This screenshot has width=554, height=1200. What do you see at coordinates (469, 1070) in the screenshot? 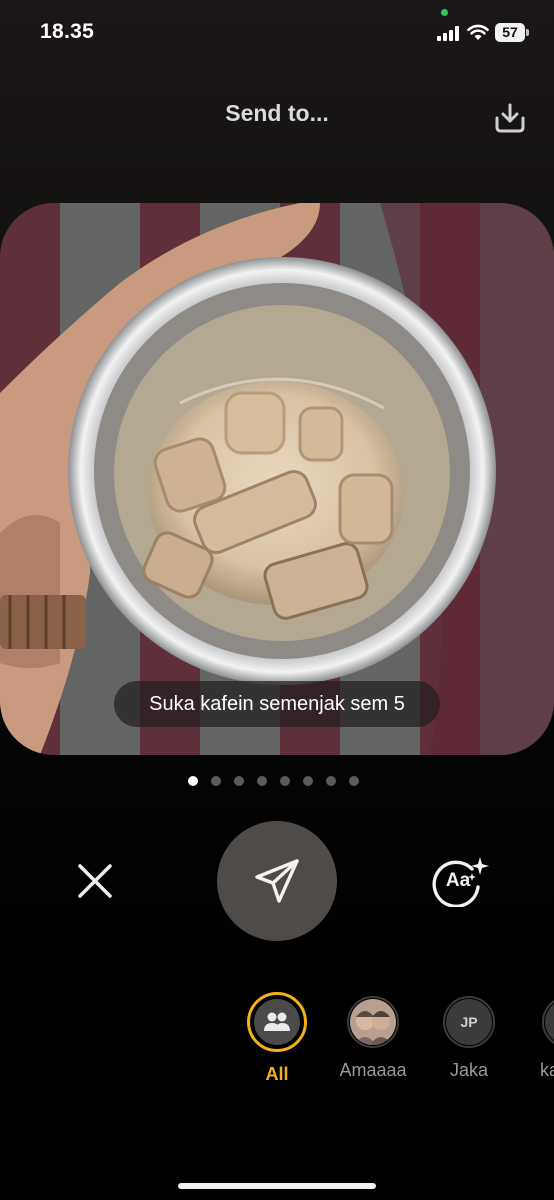
I see `recipient-label: Jaka` at bounding box center [469, 1070].